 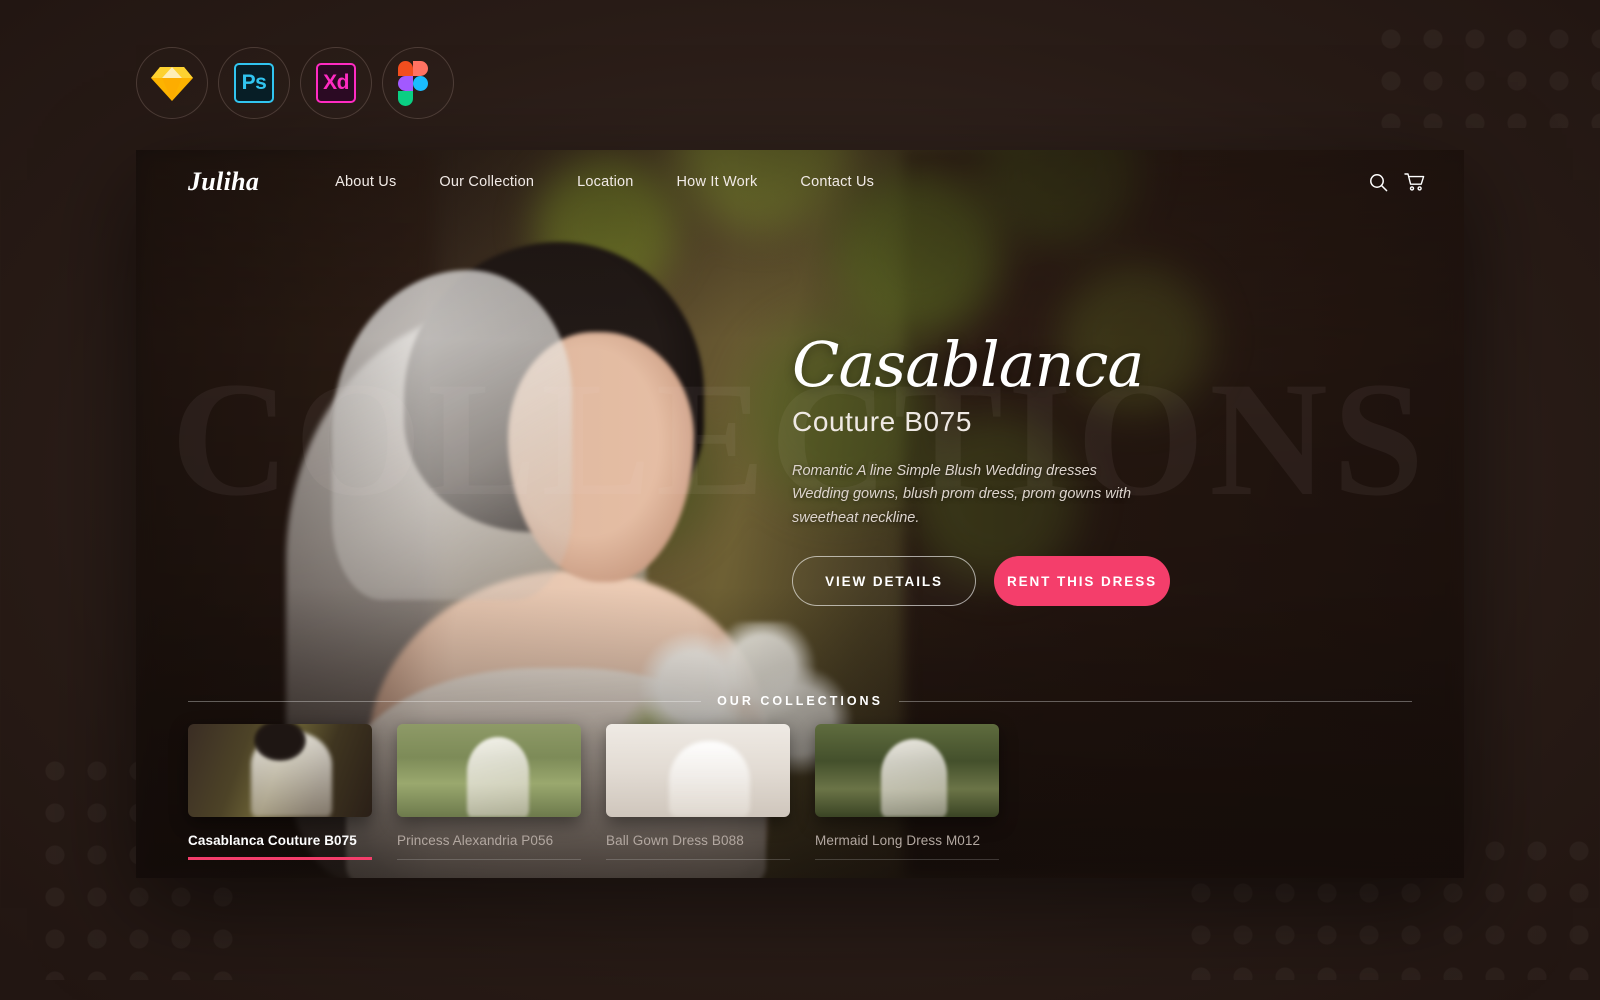 I want to click on collection-card-ball-gown: Ball Gown Dress B088, so click(x=698, y=792).